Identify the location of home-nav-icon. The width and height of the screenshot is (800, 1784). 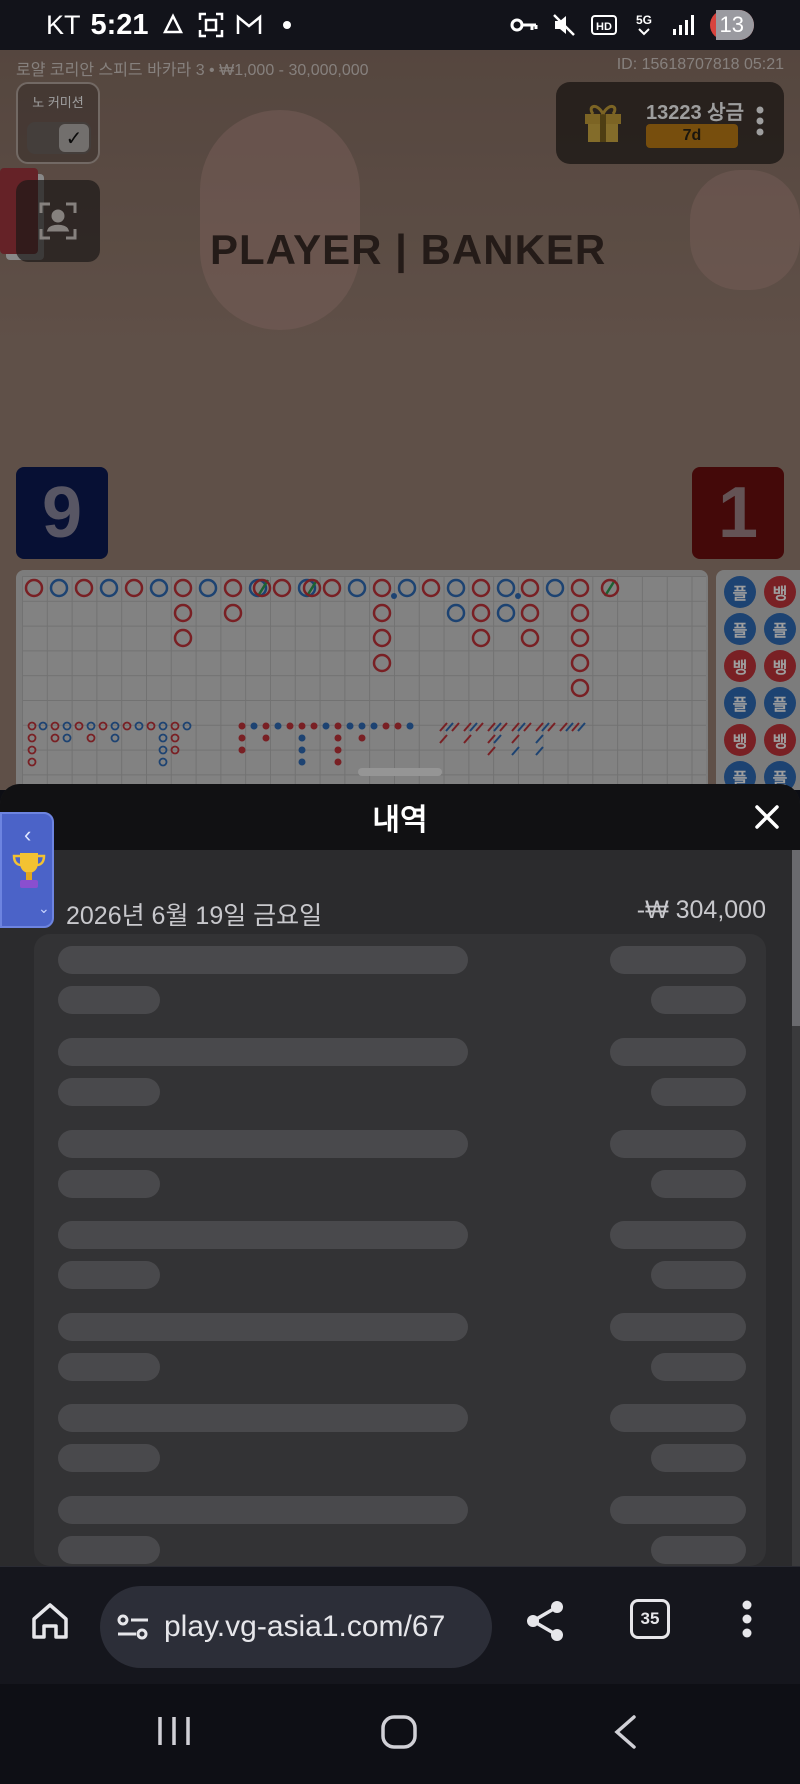
(399, 1732).